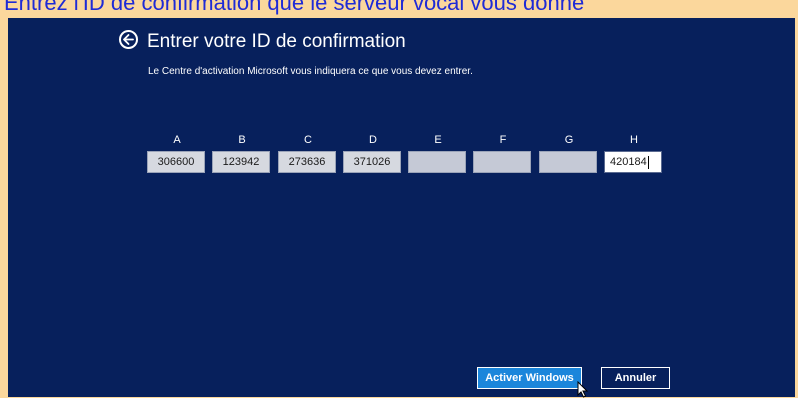 The image size is (798, 398). What do you see at coordinates (502, 162) in the screenshot?
I see `confirmation-field-f` at bounding box center [502, 162].